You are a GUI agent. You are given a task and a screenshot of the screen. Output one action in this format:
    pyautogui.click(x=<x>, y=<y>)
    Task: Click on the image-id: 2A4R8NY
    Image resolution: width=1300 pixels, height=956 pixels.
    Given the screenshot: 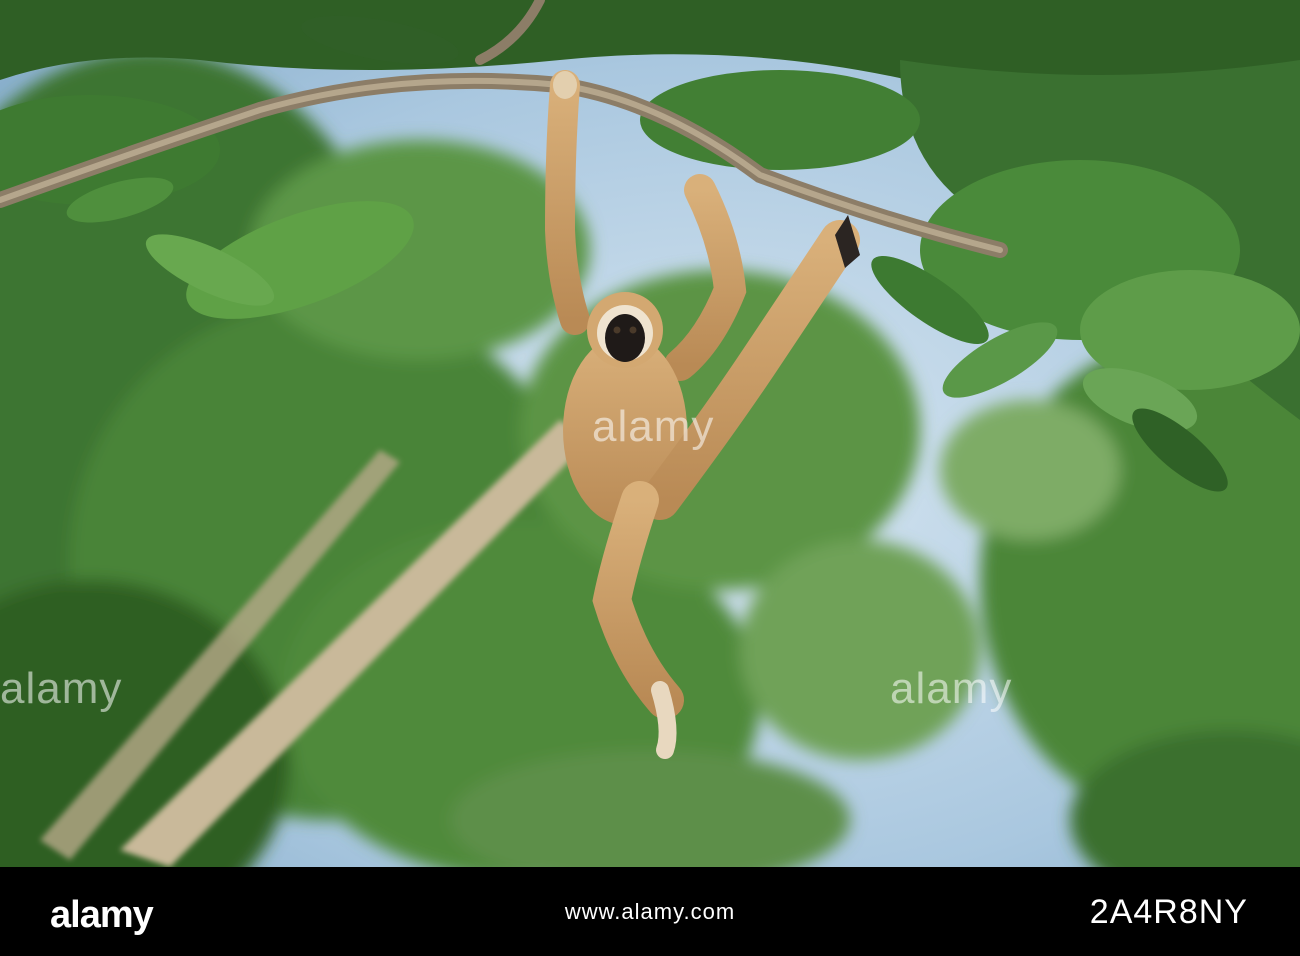 What is the action you would take?
    pyautogui.click(x=1168, y=912)
    